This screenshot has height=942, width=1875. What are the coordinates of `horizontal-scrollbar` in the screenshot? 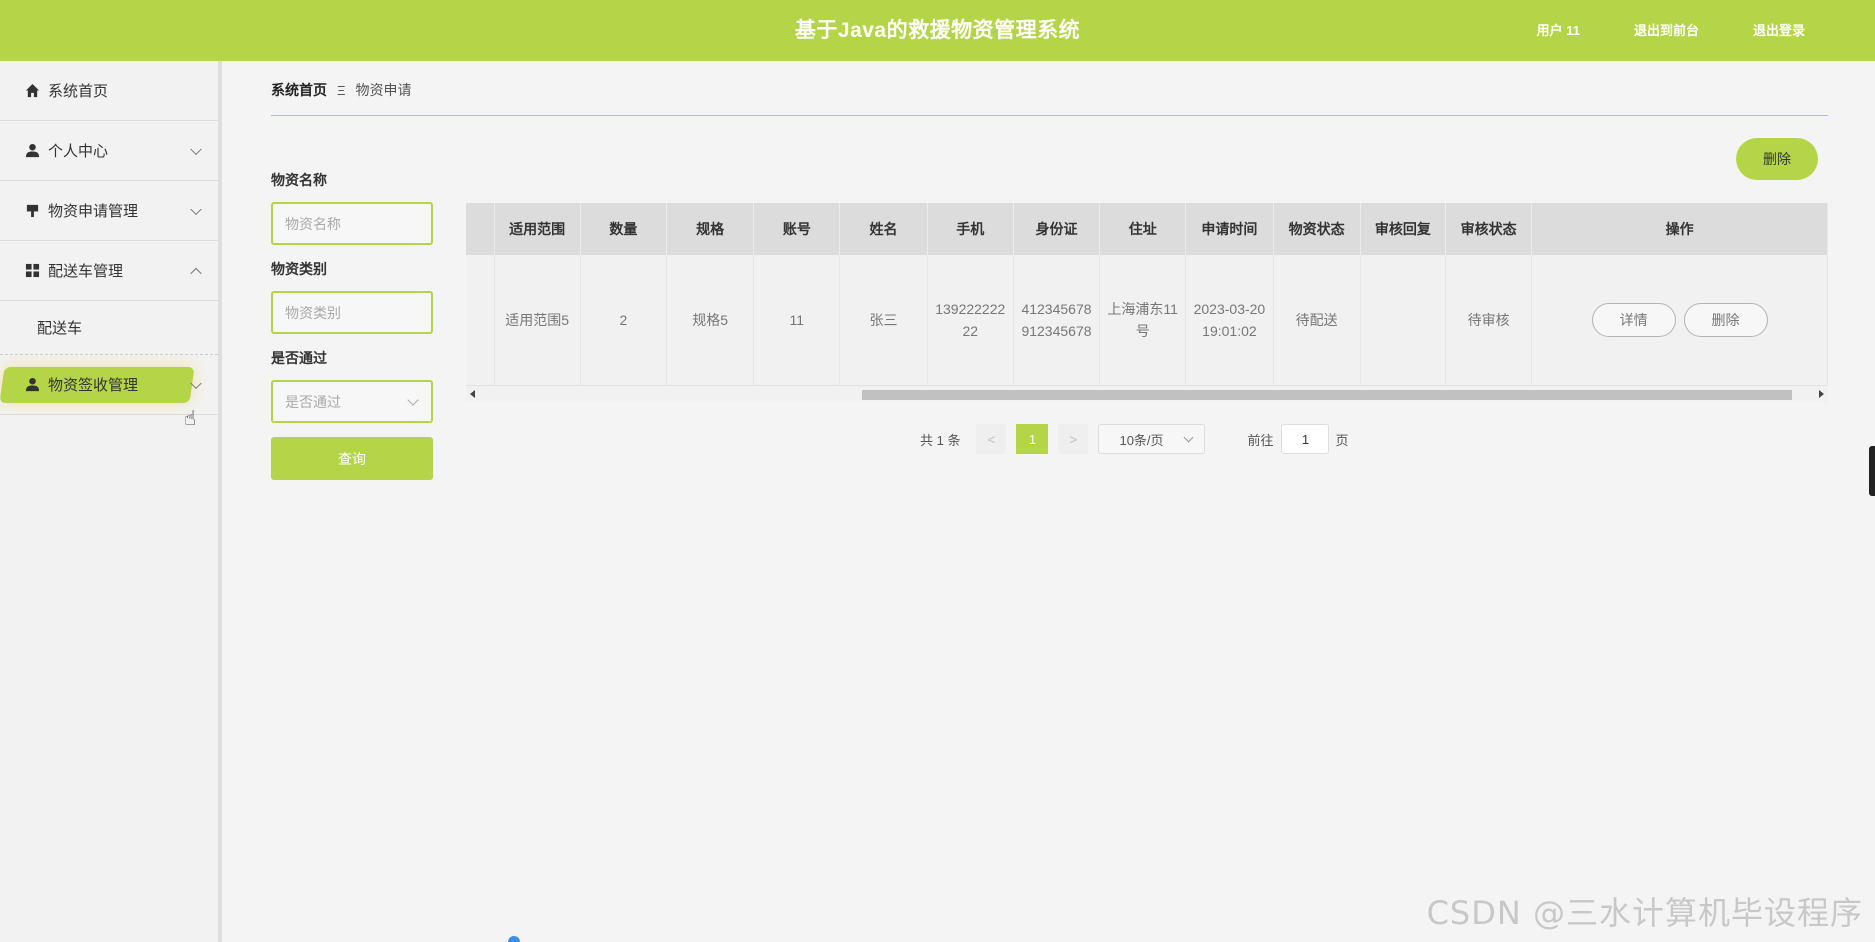 It's located at (1147, 393).